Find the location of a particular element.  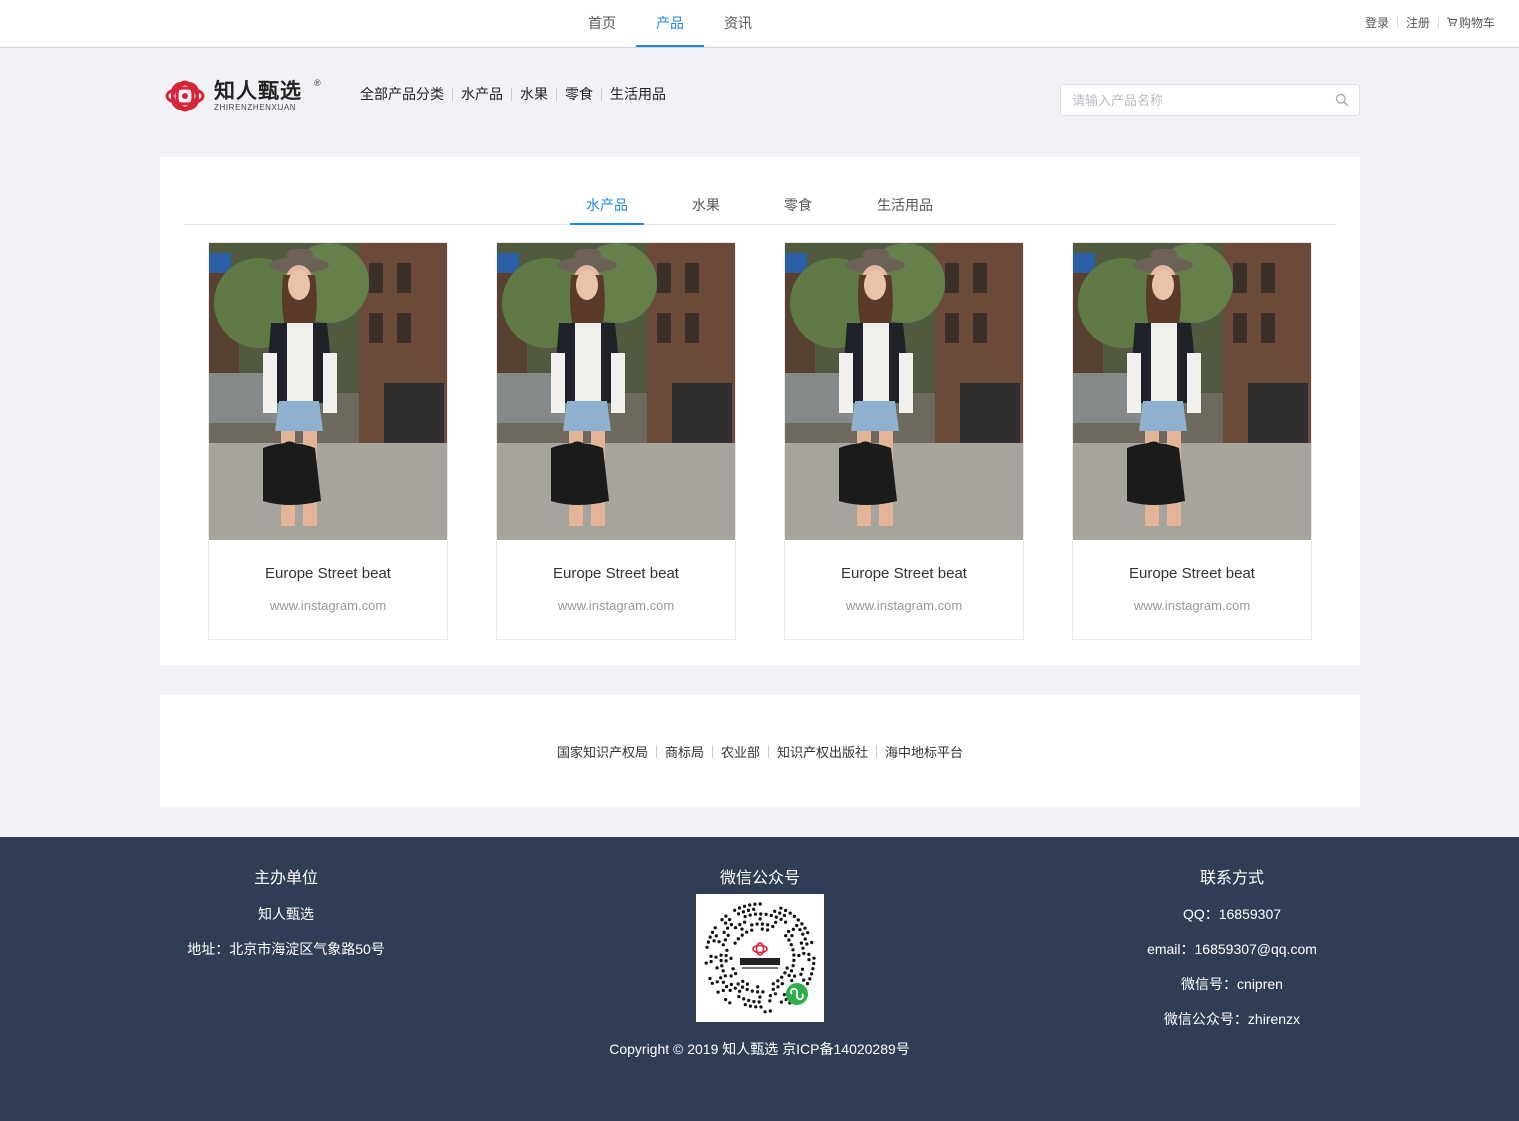

login-link: 登录 is located at coordinates (1377, 22).